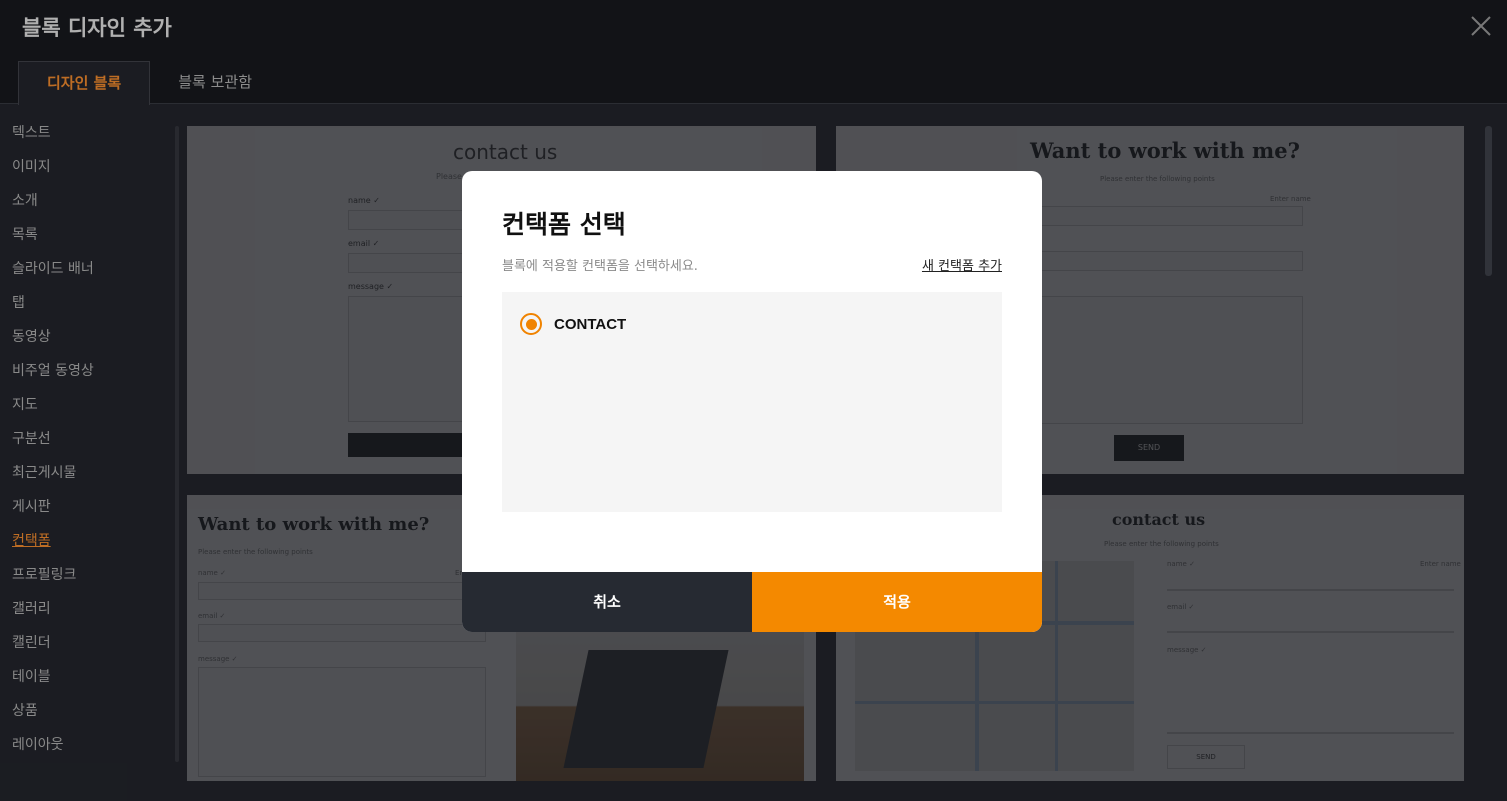 This screenshot has width=1507, height=801. I want to click on contact-form-option: CONTACT, so click(573, 324).